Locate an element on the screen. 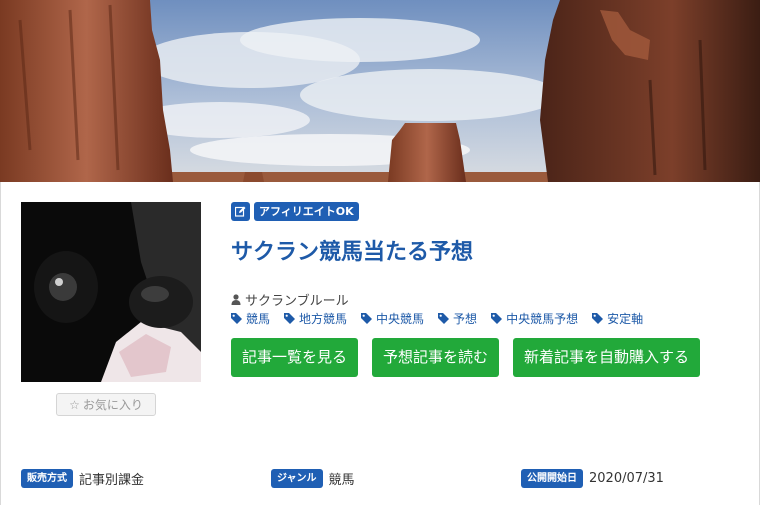 Image resolution: width=772 pixels, height=505 pixels. tag-label: 地方競馬 is located at coordinates (323, 319).